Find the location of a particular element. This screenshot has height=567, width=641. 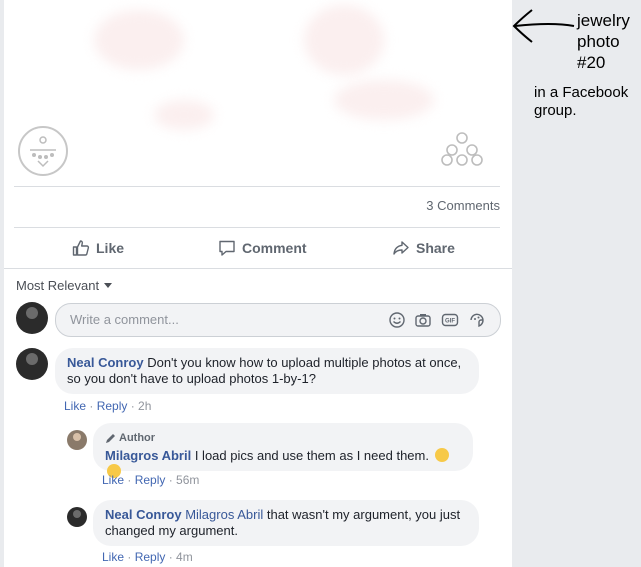

thumbs-up-icon is located at coordinates (81, 248).